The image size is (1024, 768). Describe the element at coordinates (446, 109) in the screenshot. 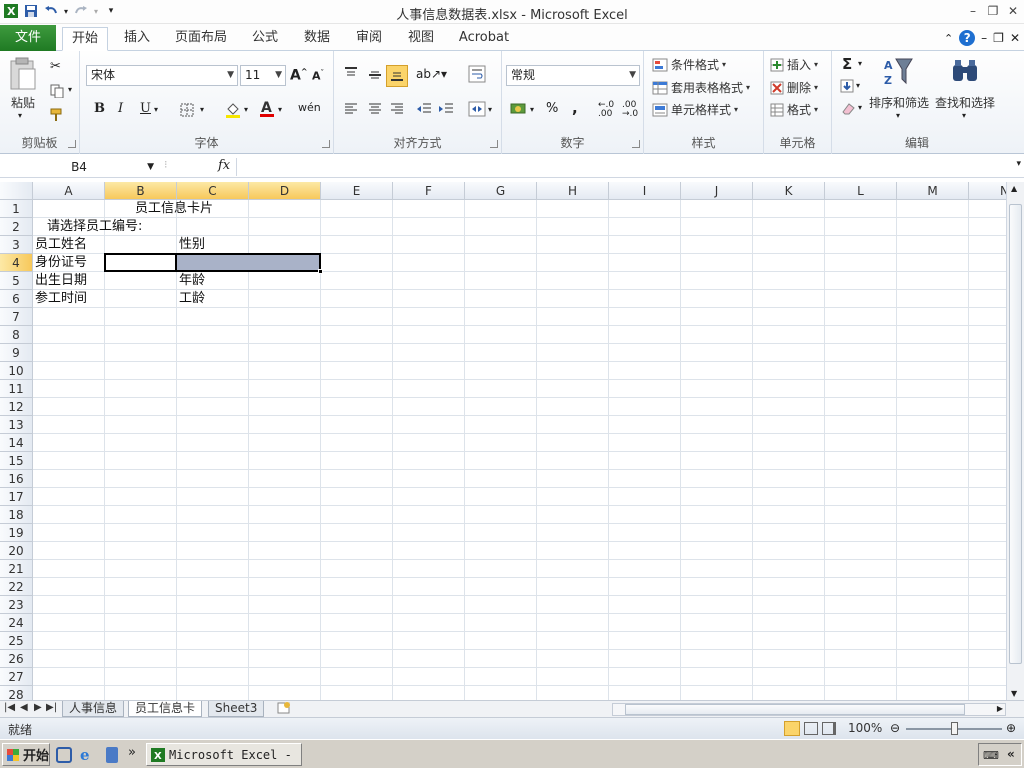

I see `increase-indent-icon` at that location.